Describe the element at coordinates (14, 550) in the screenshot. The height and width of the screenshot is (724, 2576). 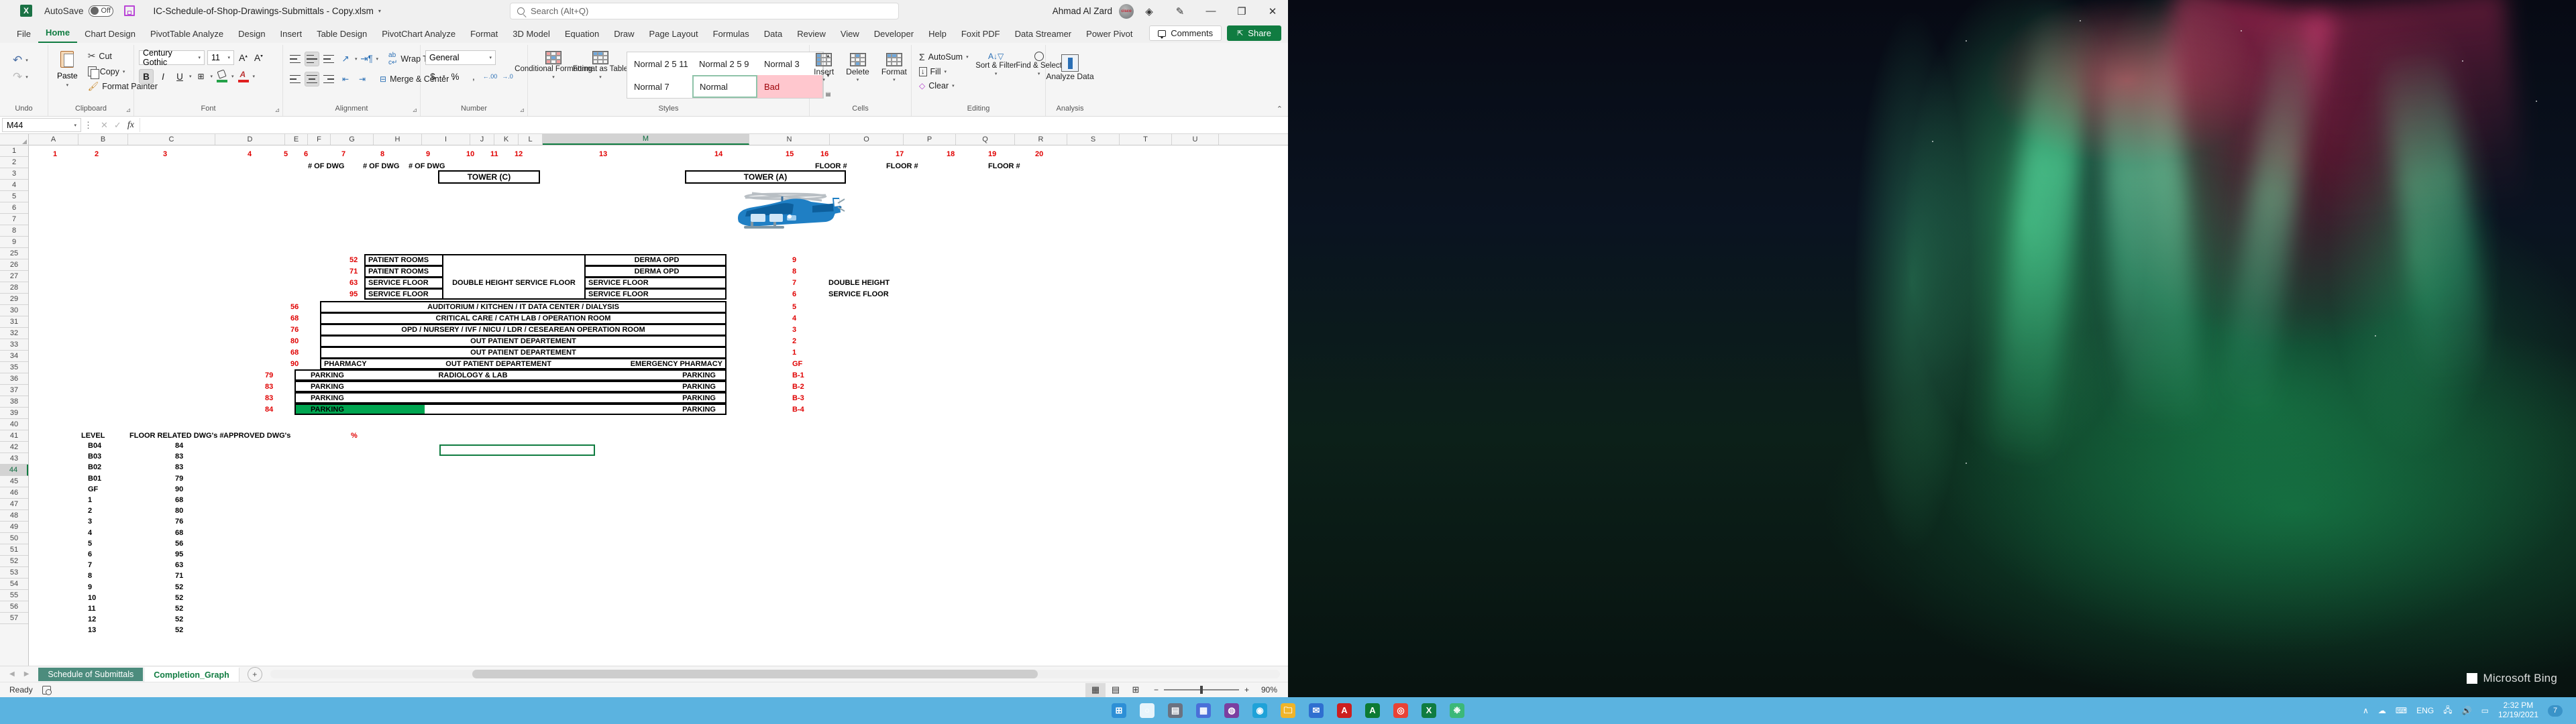
I see `row-header-51: 51` at that location.